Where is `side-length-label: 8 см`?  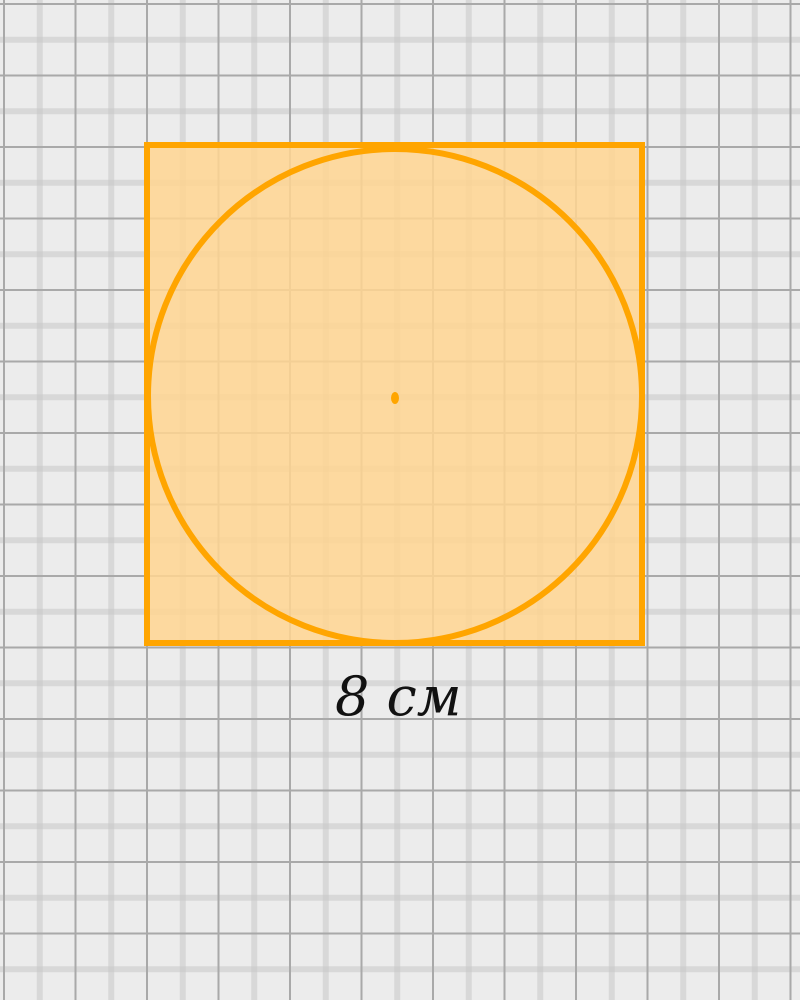
side-length-label: 8 см is located at coordinates (398, 696).